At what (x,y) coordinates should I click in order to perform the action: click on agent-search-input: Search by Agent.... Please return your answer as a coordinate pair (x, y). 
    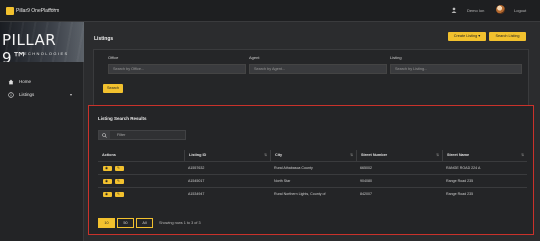
    Looking at the image, I should click on (318, 69).